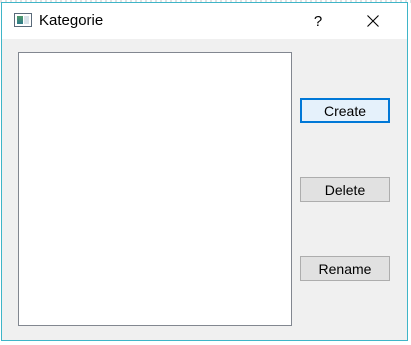  I want to click on help-label: ?, so click(318, 21).